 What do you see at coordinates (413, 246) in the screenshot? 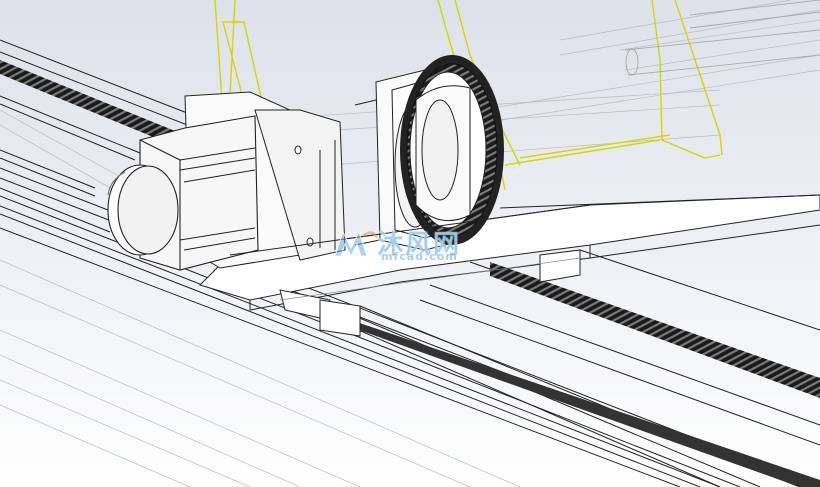
I see `watermark: 沐风网 mfcad.com` at bounding box center [413, 246].